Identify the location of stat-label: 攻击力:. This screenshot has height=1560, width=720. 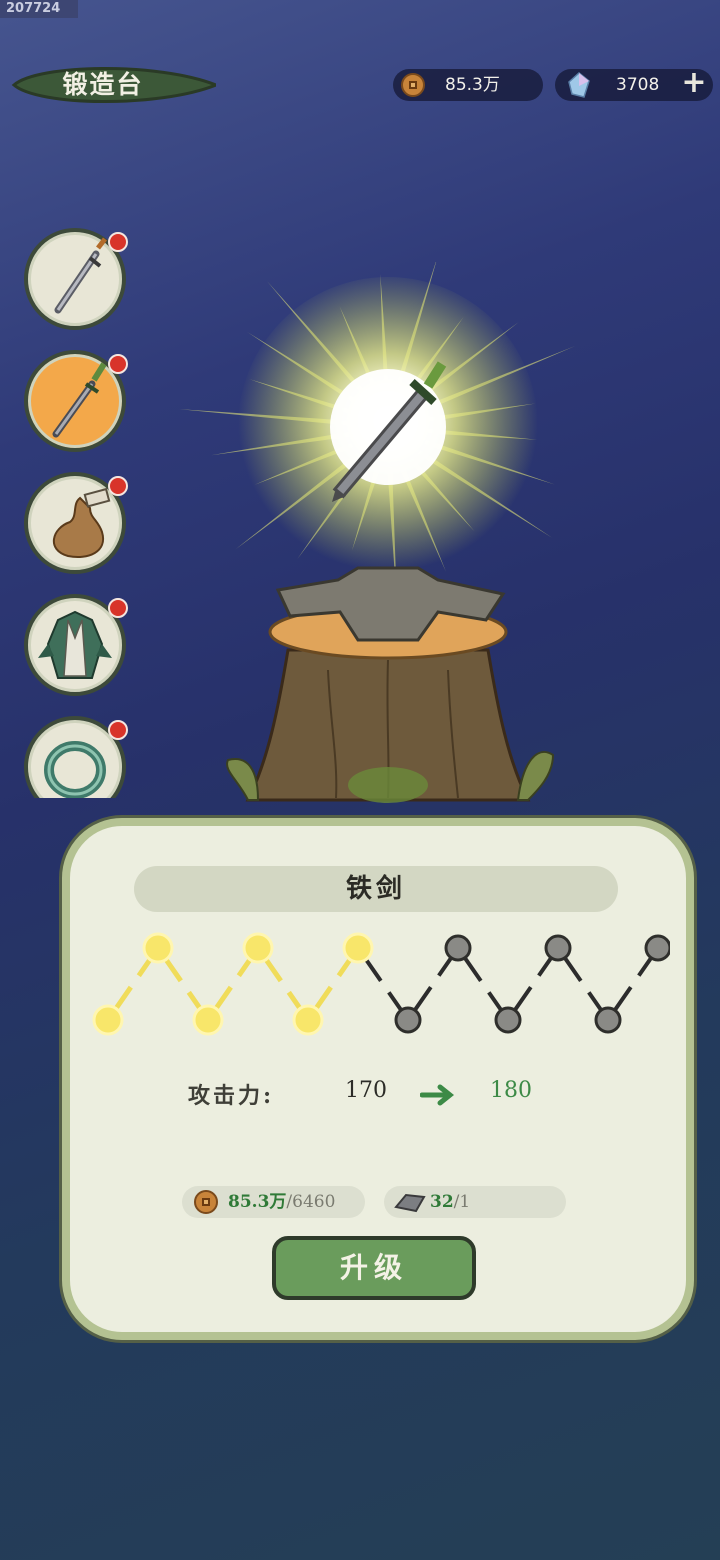
(231, 1096).